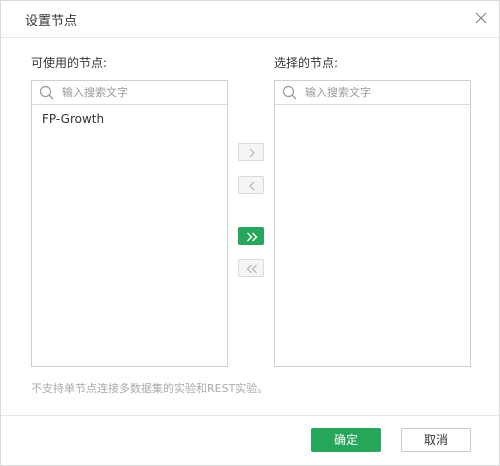  Describe the element at coordinates (51, 21) in the screenshot. I see `dialog-title: 设置节点` at that location.